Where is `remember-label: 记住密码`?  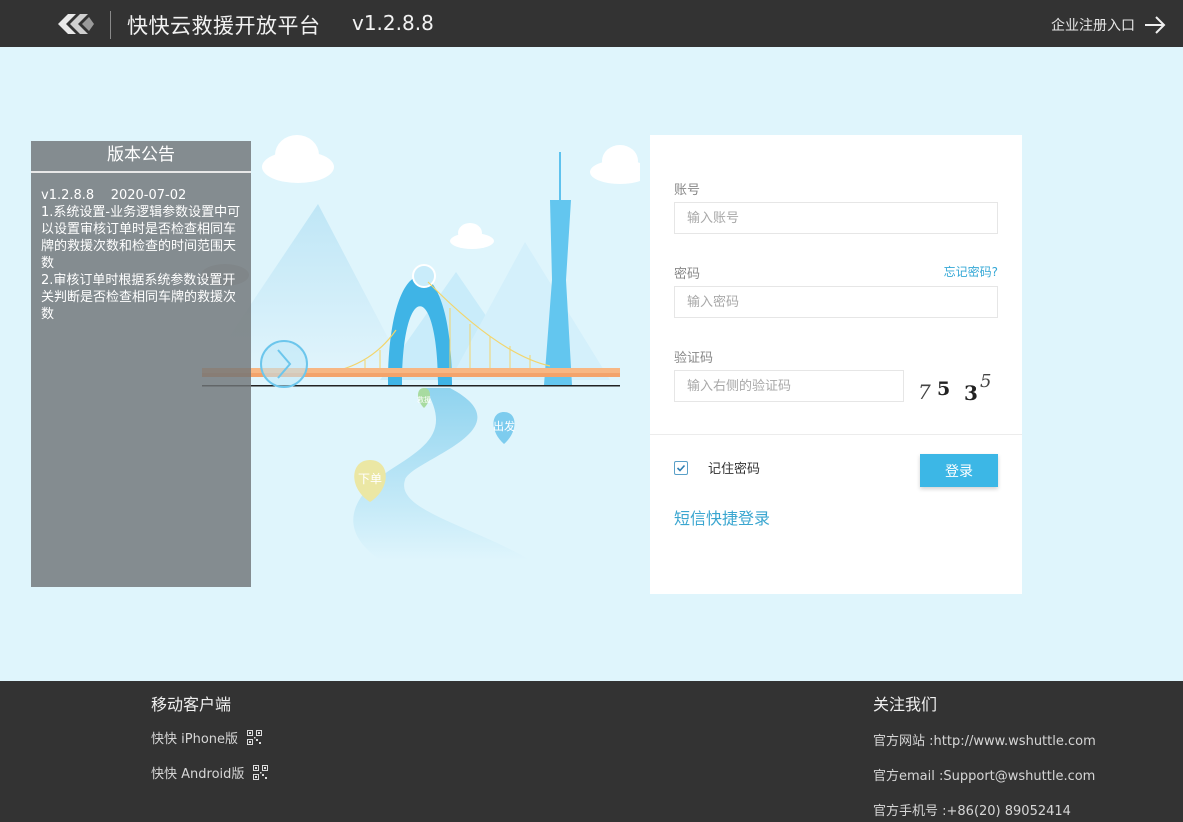 remember-label: 记住密码 is located at coordinates (734, 469).